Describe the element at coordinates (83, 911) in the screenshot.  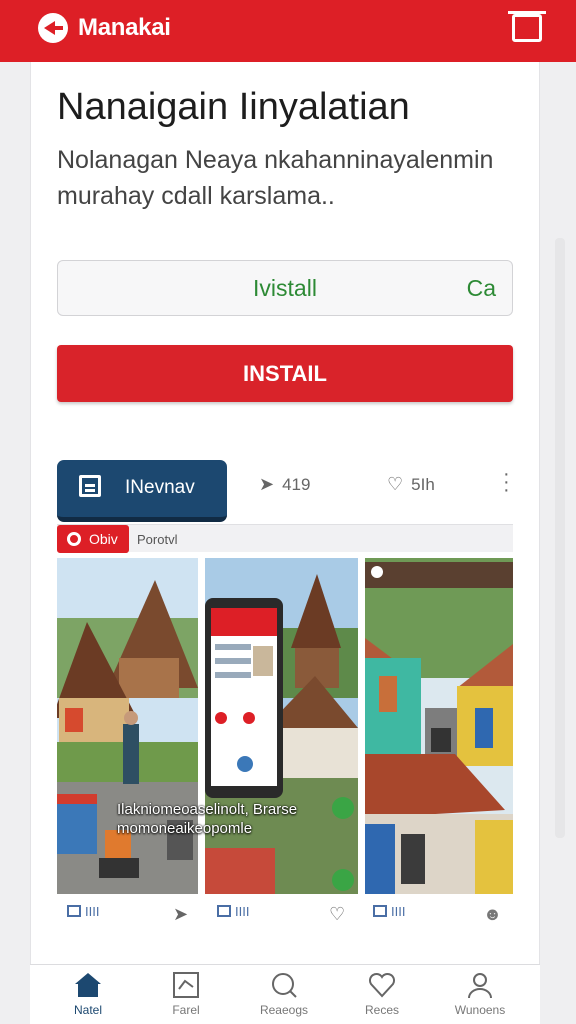
I see `photo-1-actions: IIII` at that location.